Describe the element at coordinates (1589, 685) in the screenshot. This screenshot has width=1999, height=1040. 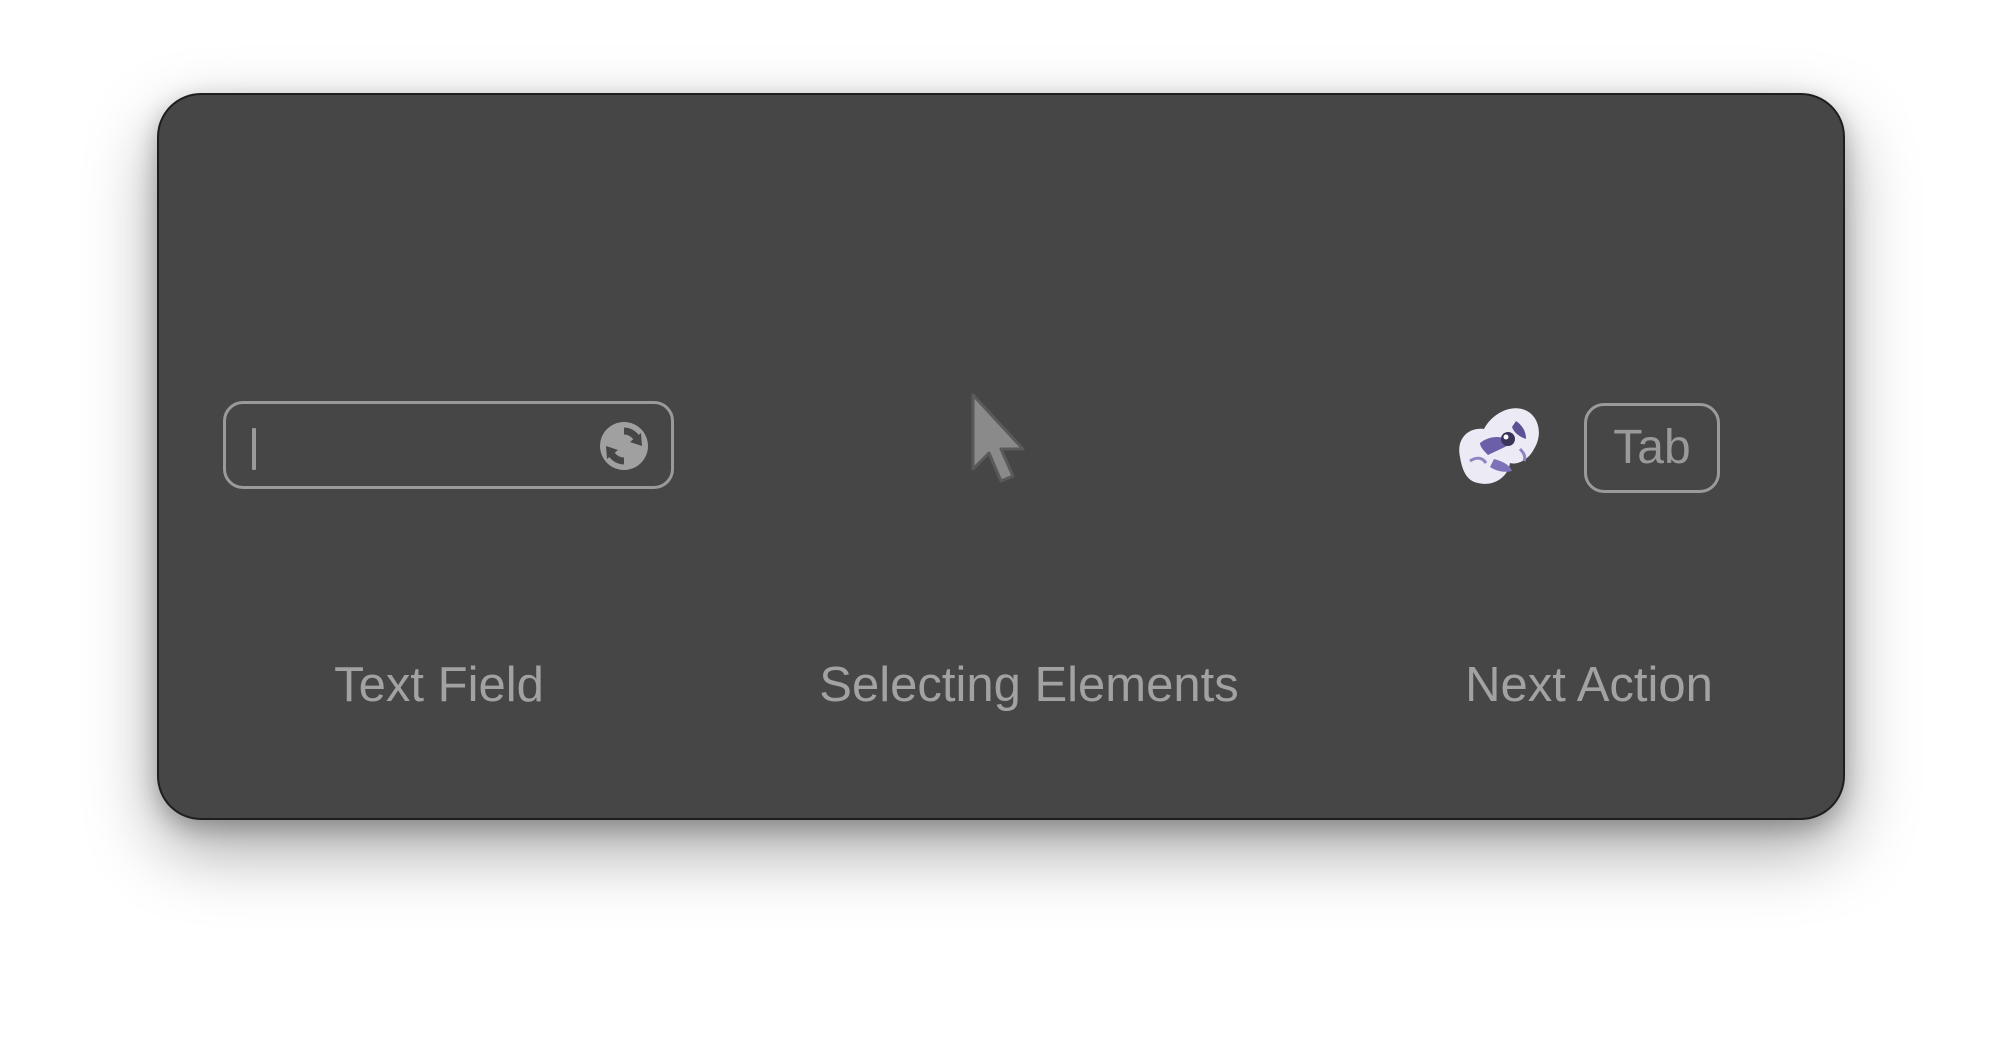
I see `caption-next-action: Next Action` at that location.